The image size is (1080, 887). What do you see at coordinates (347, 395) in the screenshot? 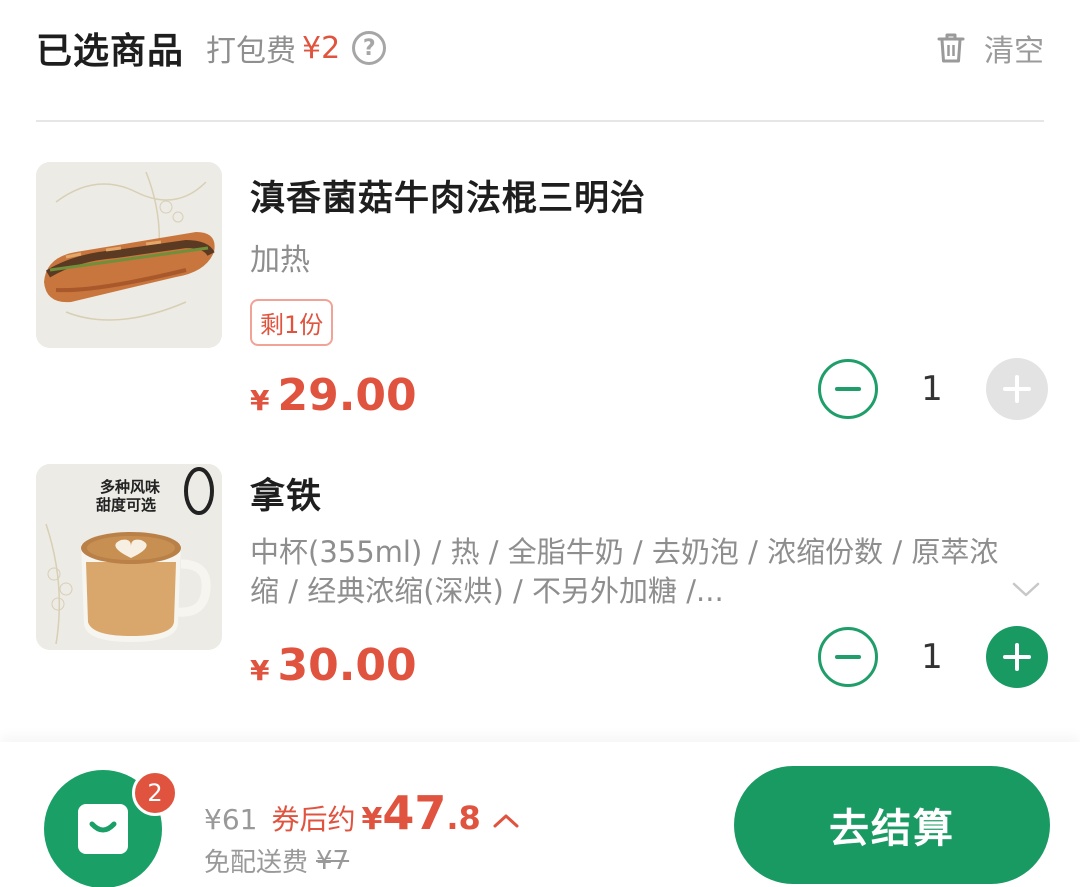
I see `price-value: 29.00` at bounding box center [347, 395].